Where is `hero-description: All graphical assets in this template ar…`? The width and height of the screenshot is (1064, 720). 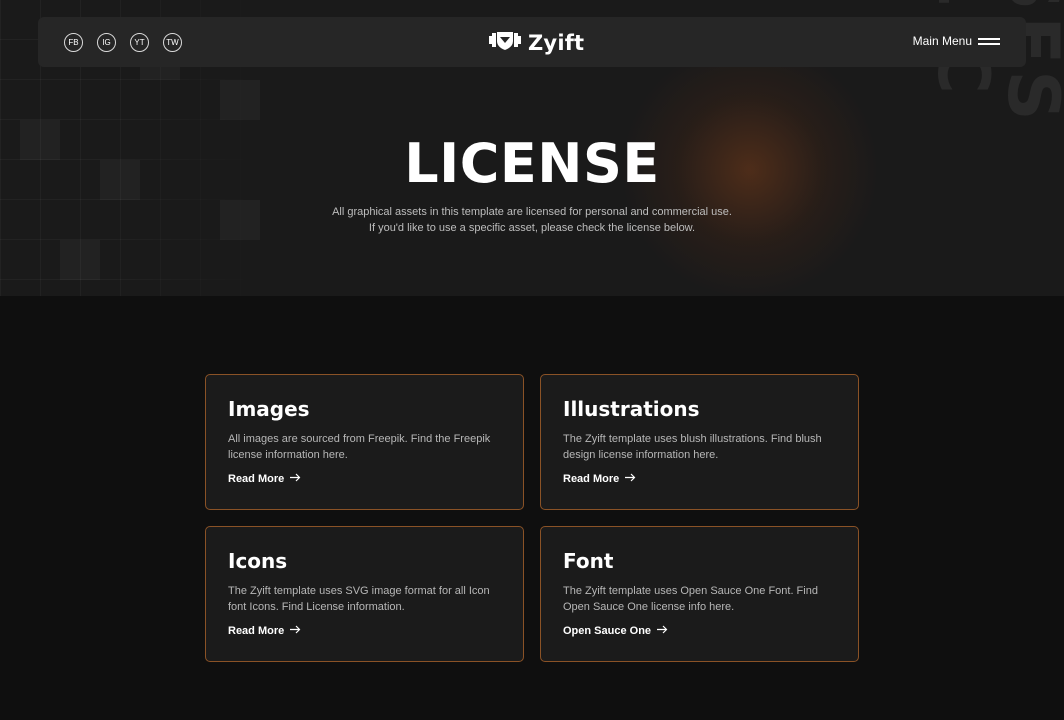 hero-description: All graphical assets in this template ar… is located at coordinates (532, 220).